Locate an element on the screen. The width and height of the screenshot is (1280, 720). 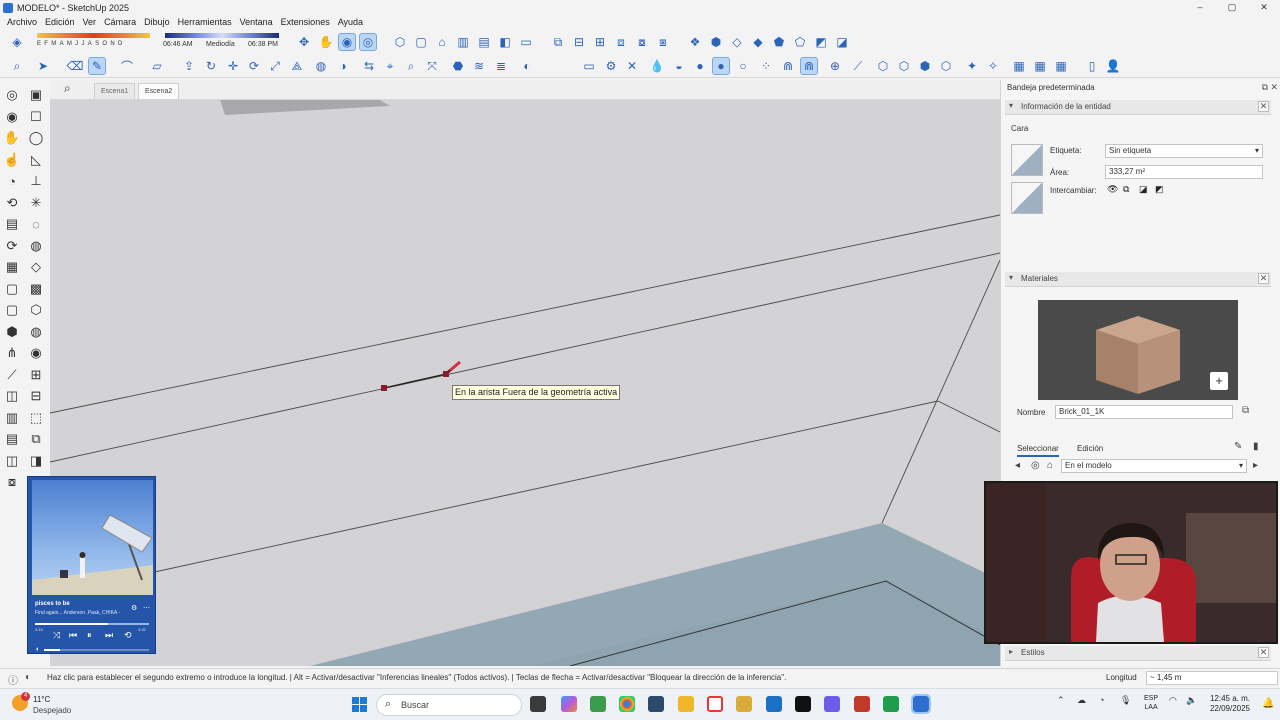
app-yellow-icon is located at coordinates (744, 704).